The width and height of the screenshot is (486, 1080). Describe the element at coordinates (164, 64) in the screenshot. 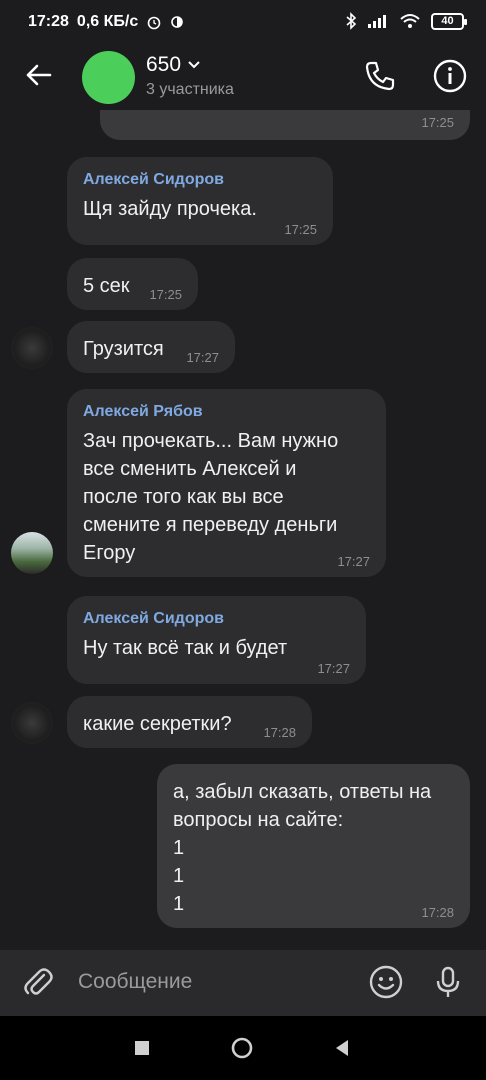

I see `chat-title-text: 650` at that location.